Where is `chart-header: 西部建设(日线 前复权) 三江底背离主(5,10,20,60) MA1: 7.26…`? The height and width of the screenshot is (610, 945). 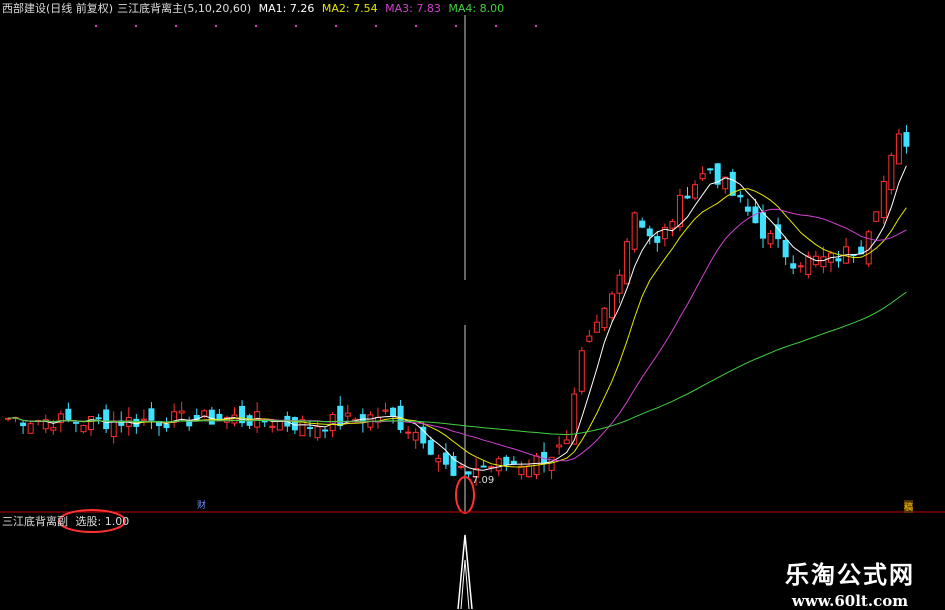
chart-header: 西部建设(日线 前复权) 三江底背离主(5,10,20,60) MA1: 7.26… is located at coordinates (255, 9).